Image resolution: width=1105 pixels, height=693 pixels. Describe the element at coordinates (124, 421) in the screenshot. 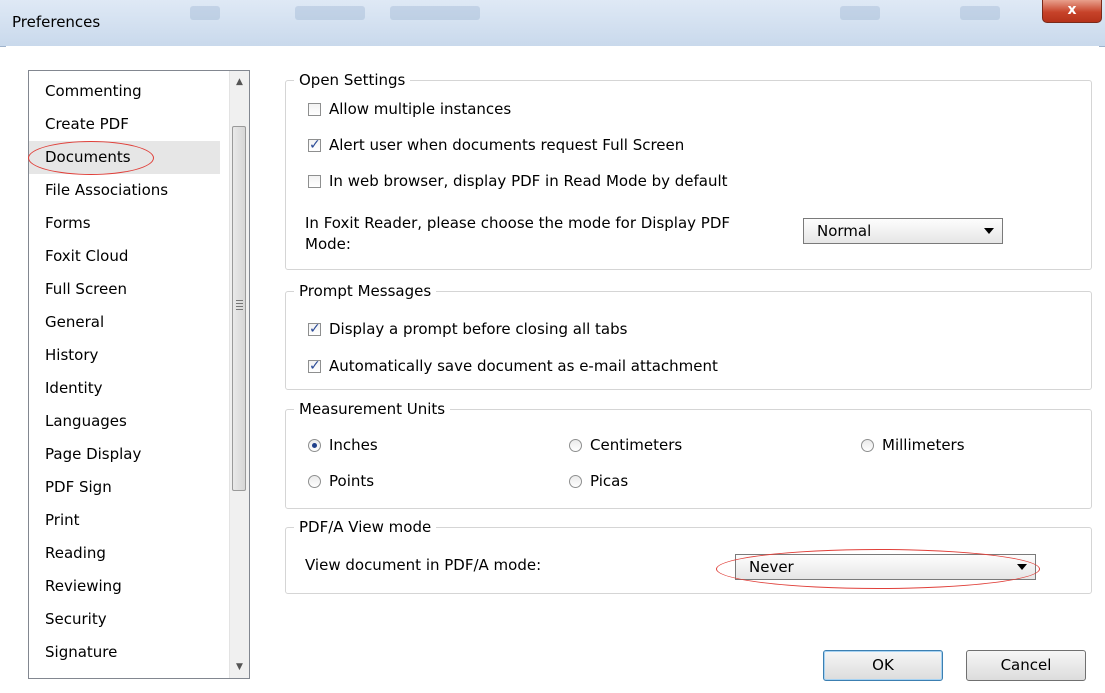

I see `category-item-languages: Languages` at that location.